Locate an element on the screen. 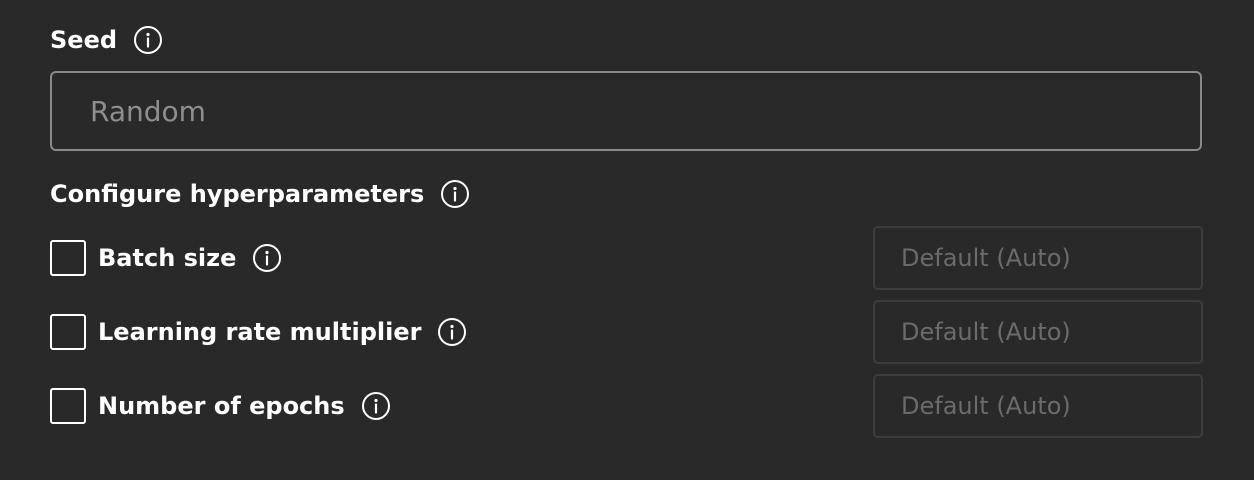 This screenshot has height=480, width=1254. seed-label-row: Seed is located at coordinates (106, 40).